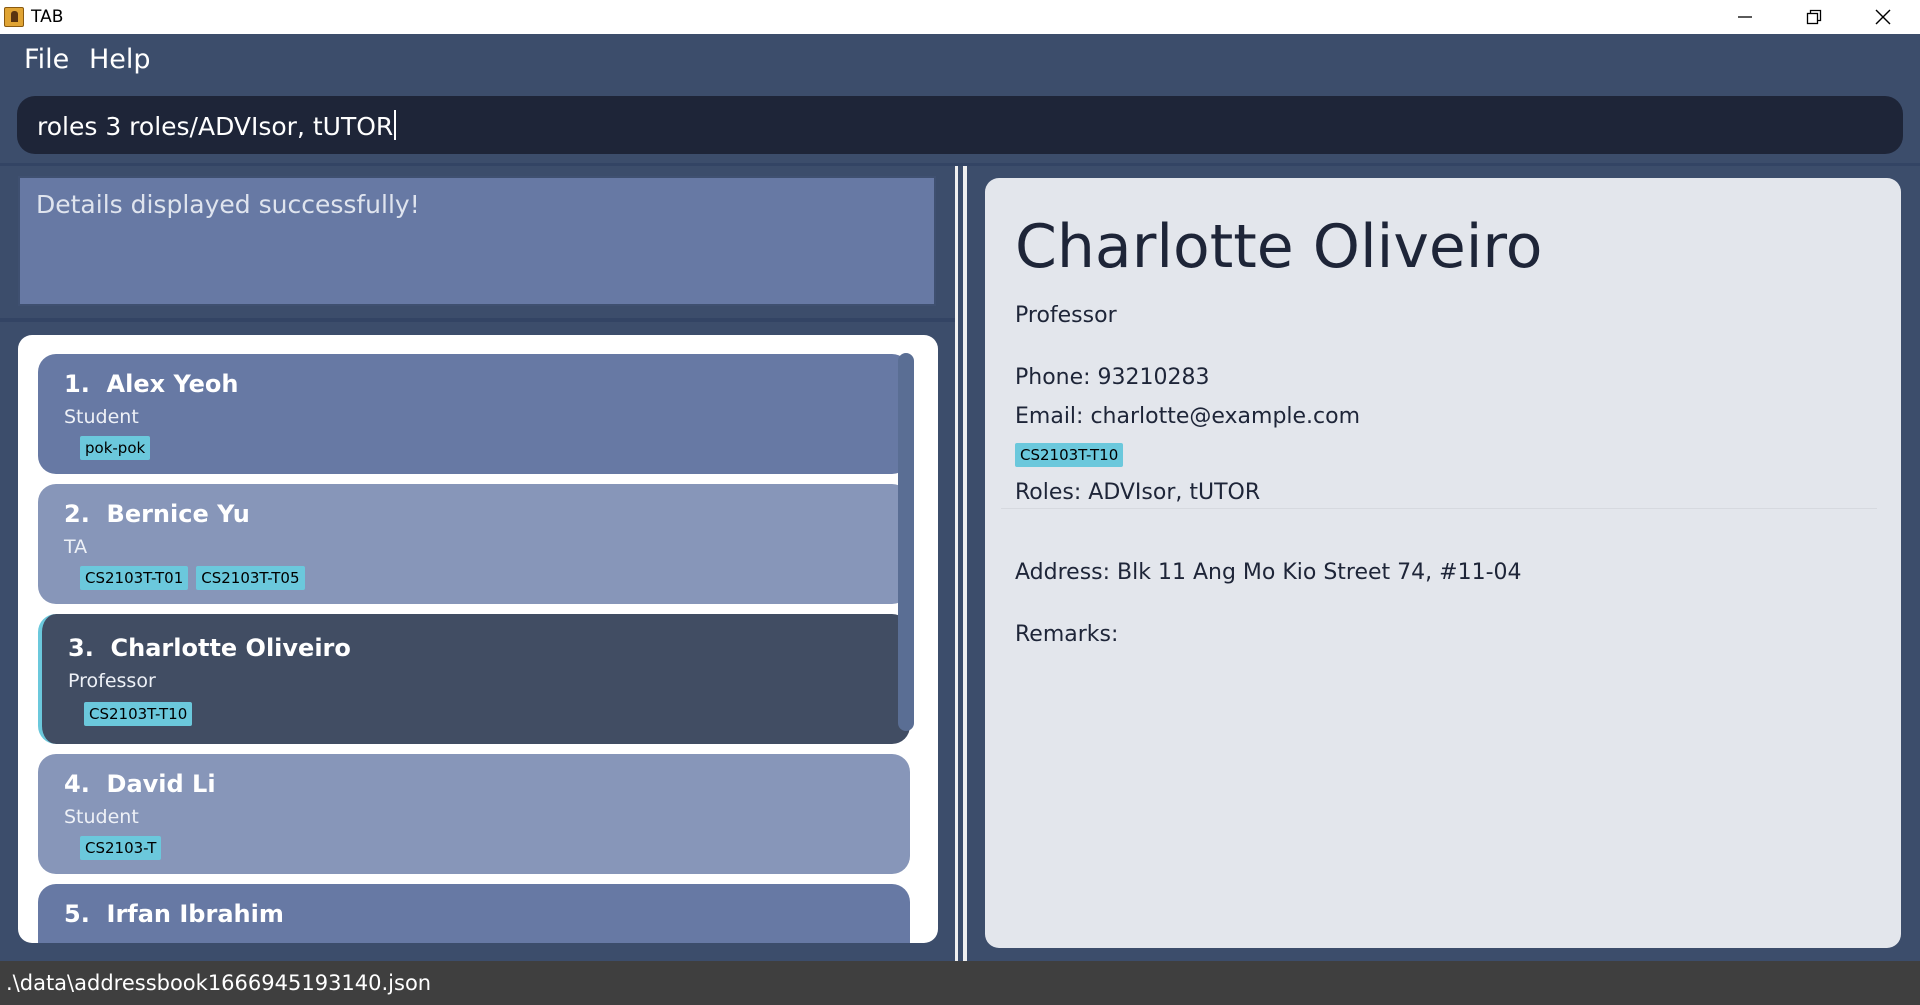  Describe the element at coordinates (115, 448) in the screenshot. I see `tag: pok-pok` at that location.